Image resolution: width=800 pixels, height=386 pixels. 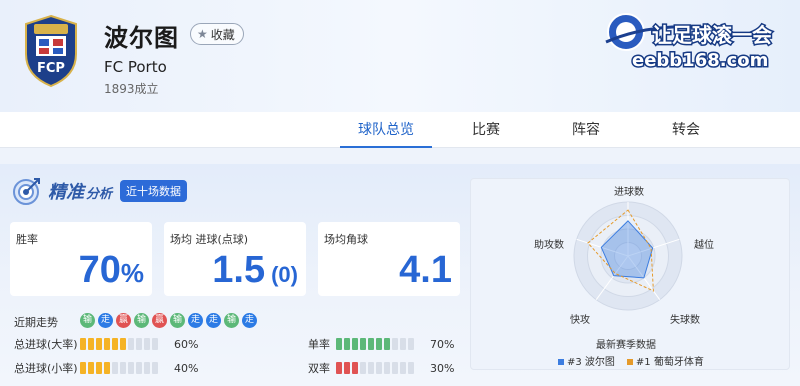 What do you see at coordinates (685, 320) in the screenshot?
I see `radar-axis-label: 失球数` at bounding box center [685, 320].